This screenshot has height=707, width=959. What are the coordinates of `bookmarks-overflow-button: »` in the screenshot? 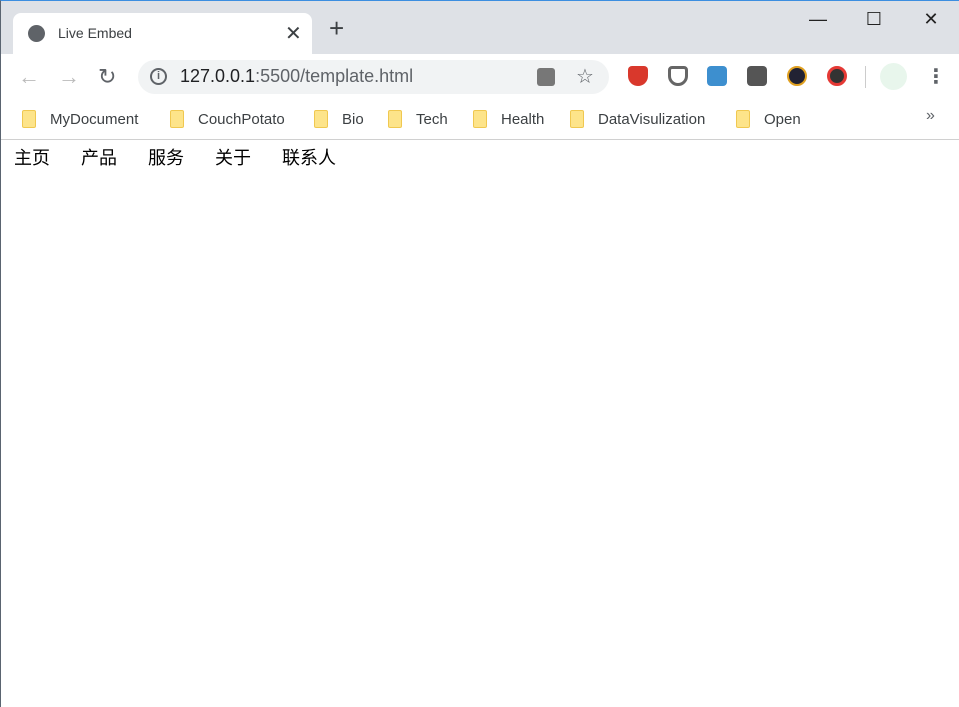 It's located at (930, 116).